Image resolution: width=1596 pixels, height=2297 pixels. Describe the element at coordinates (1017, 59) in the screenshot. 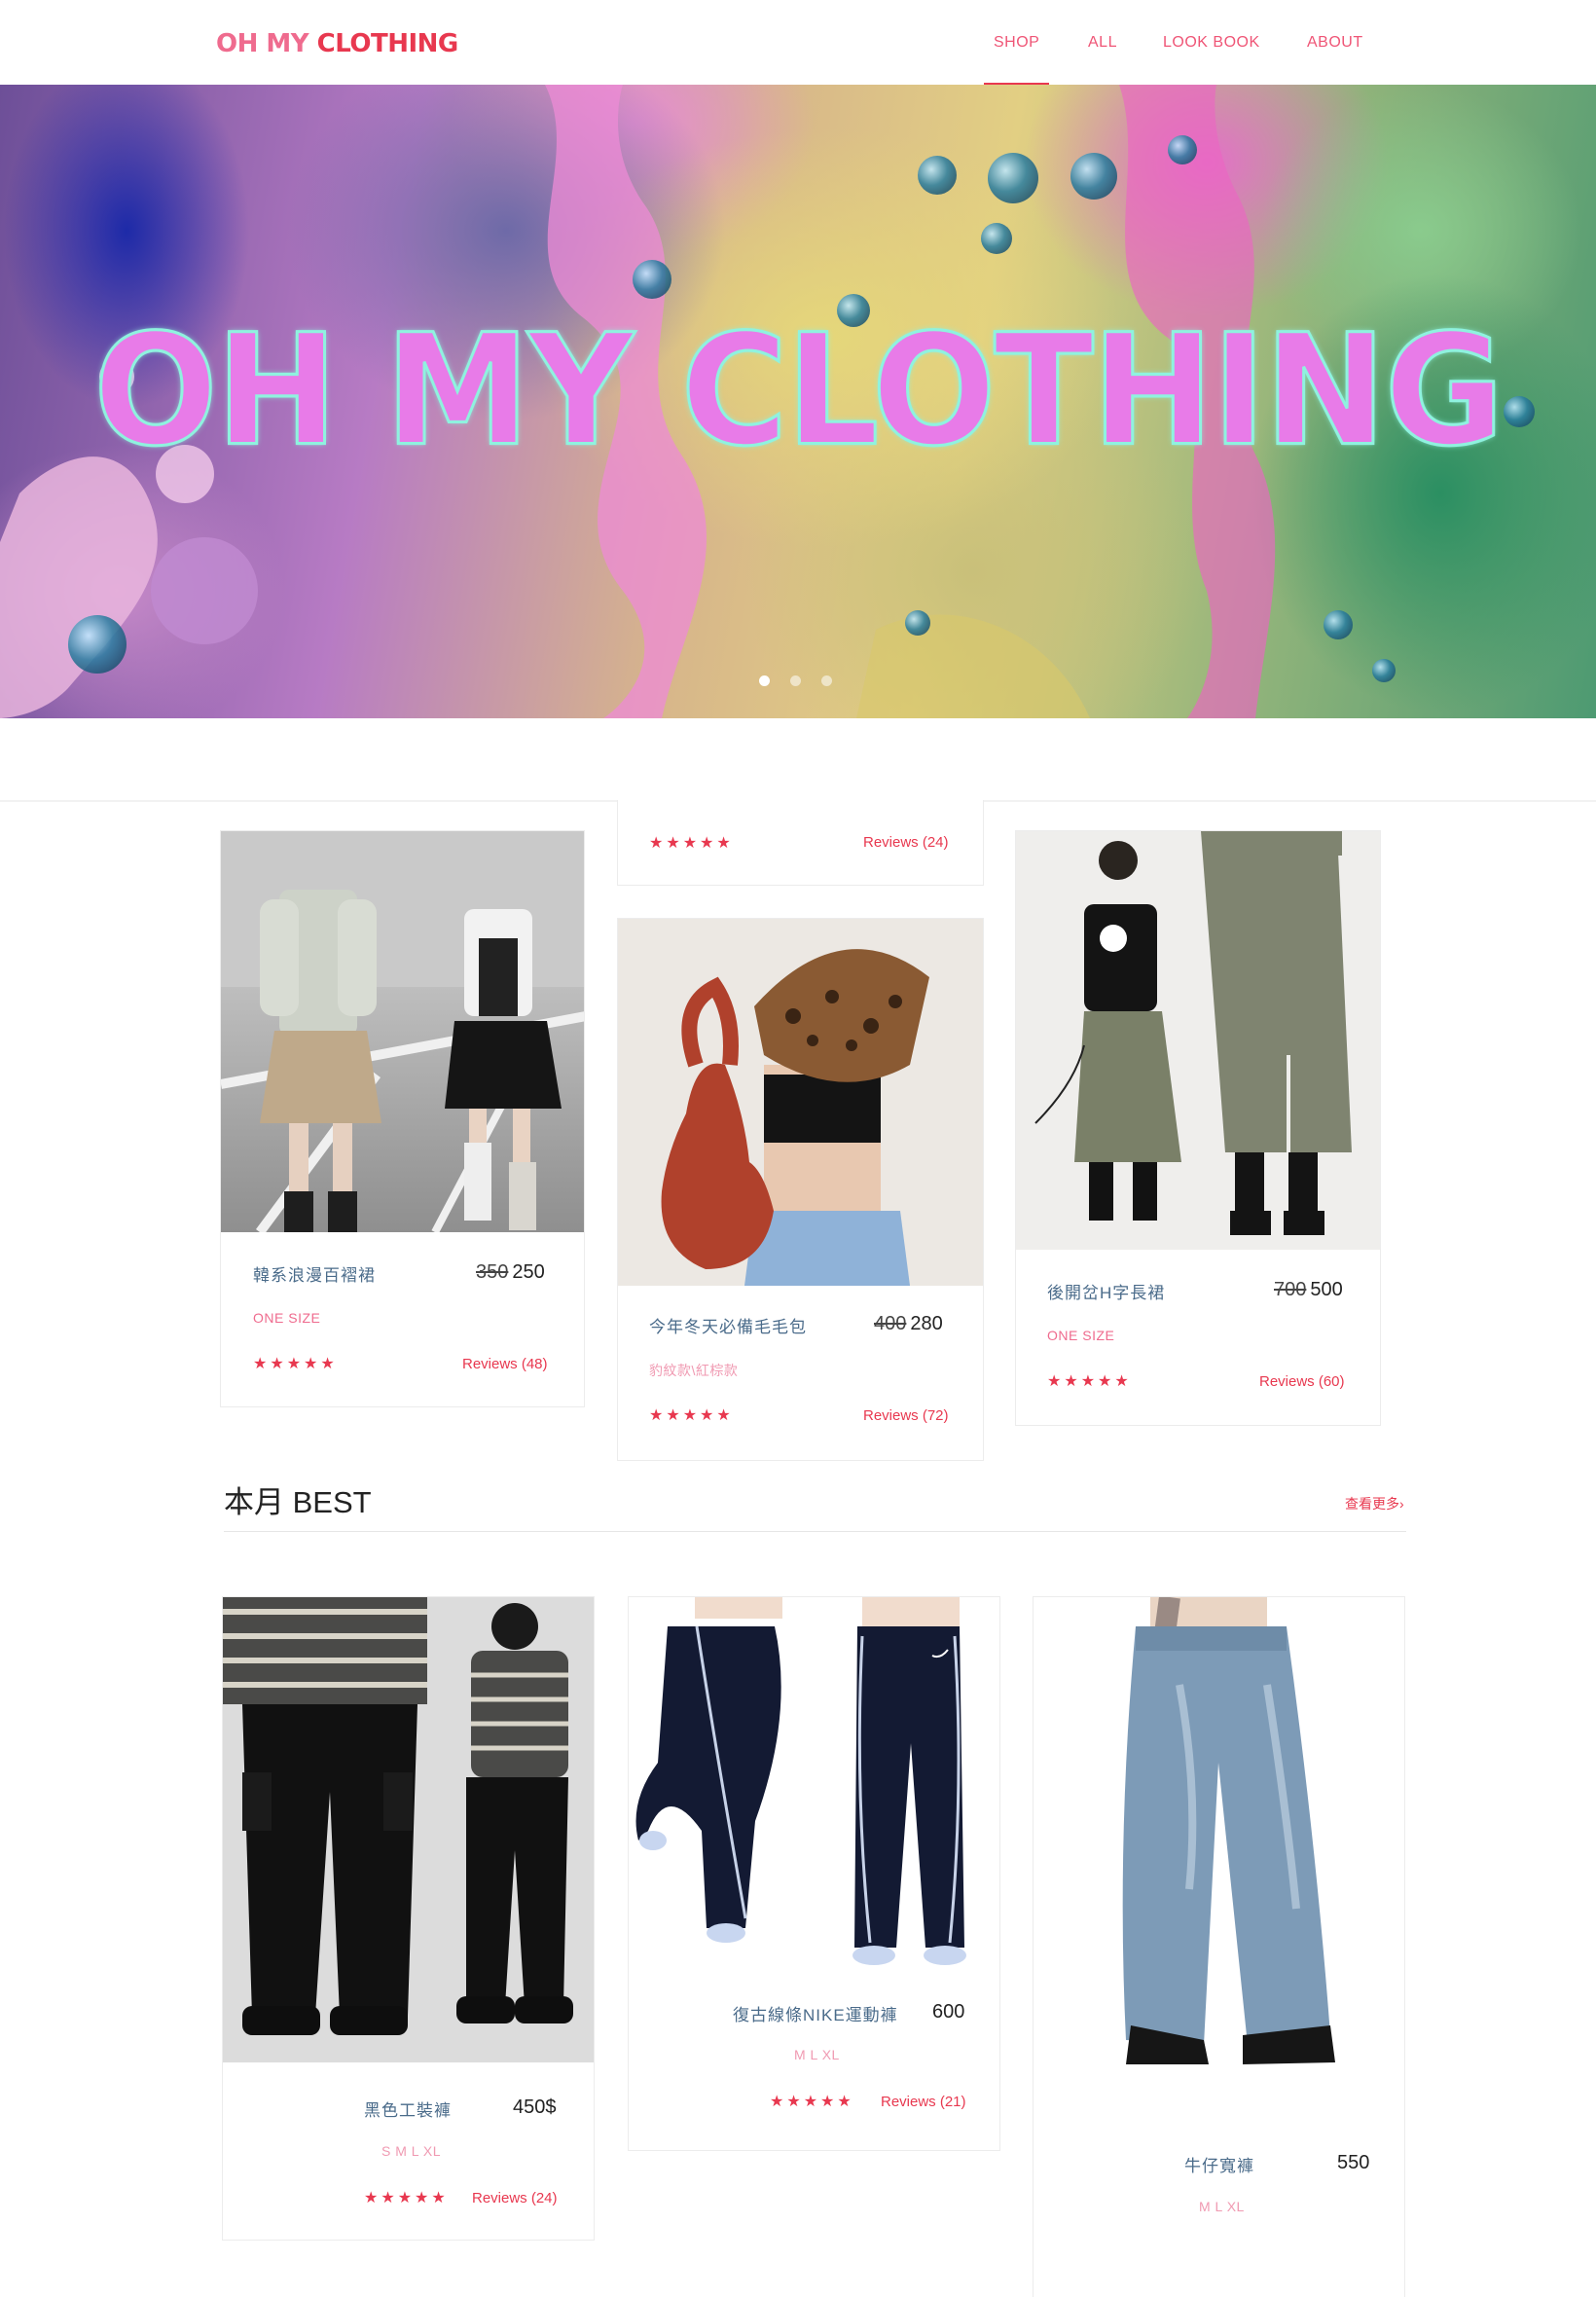

I see `nav-shop: SHOP` at that location.